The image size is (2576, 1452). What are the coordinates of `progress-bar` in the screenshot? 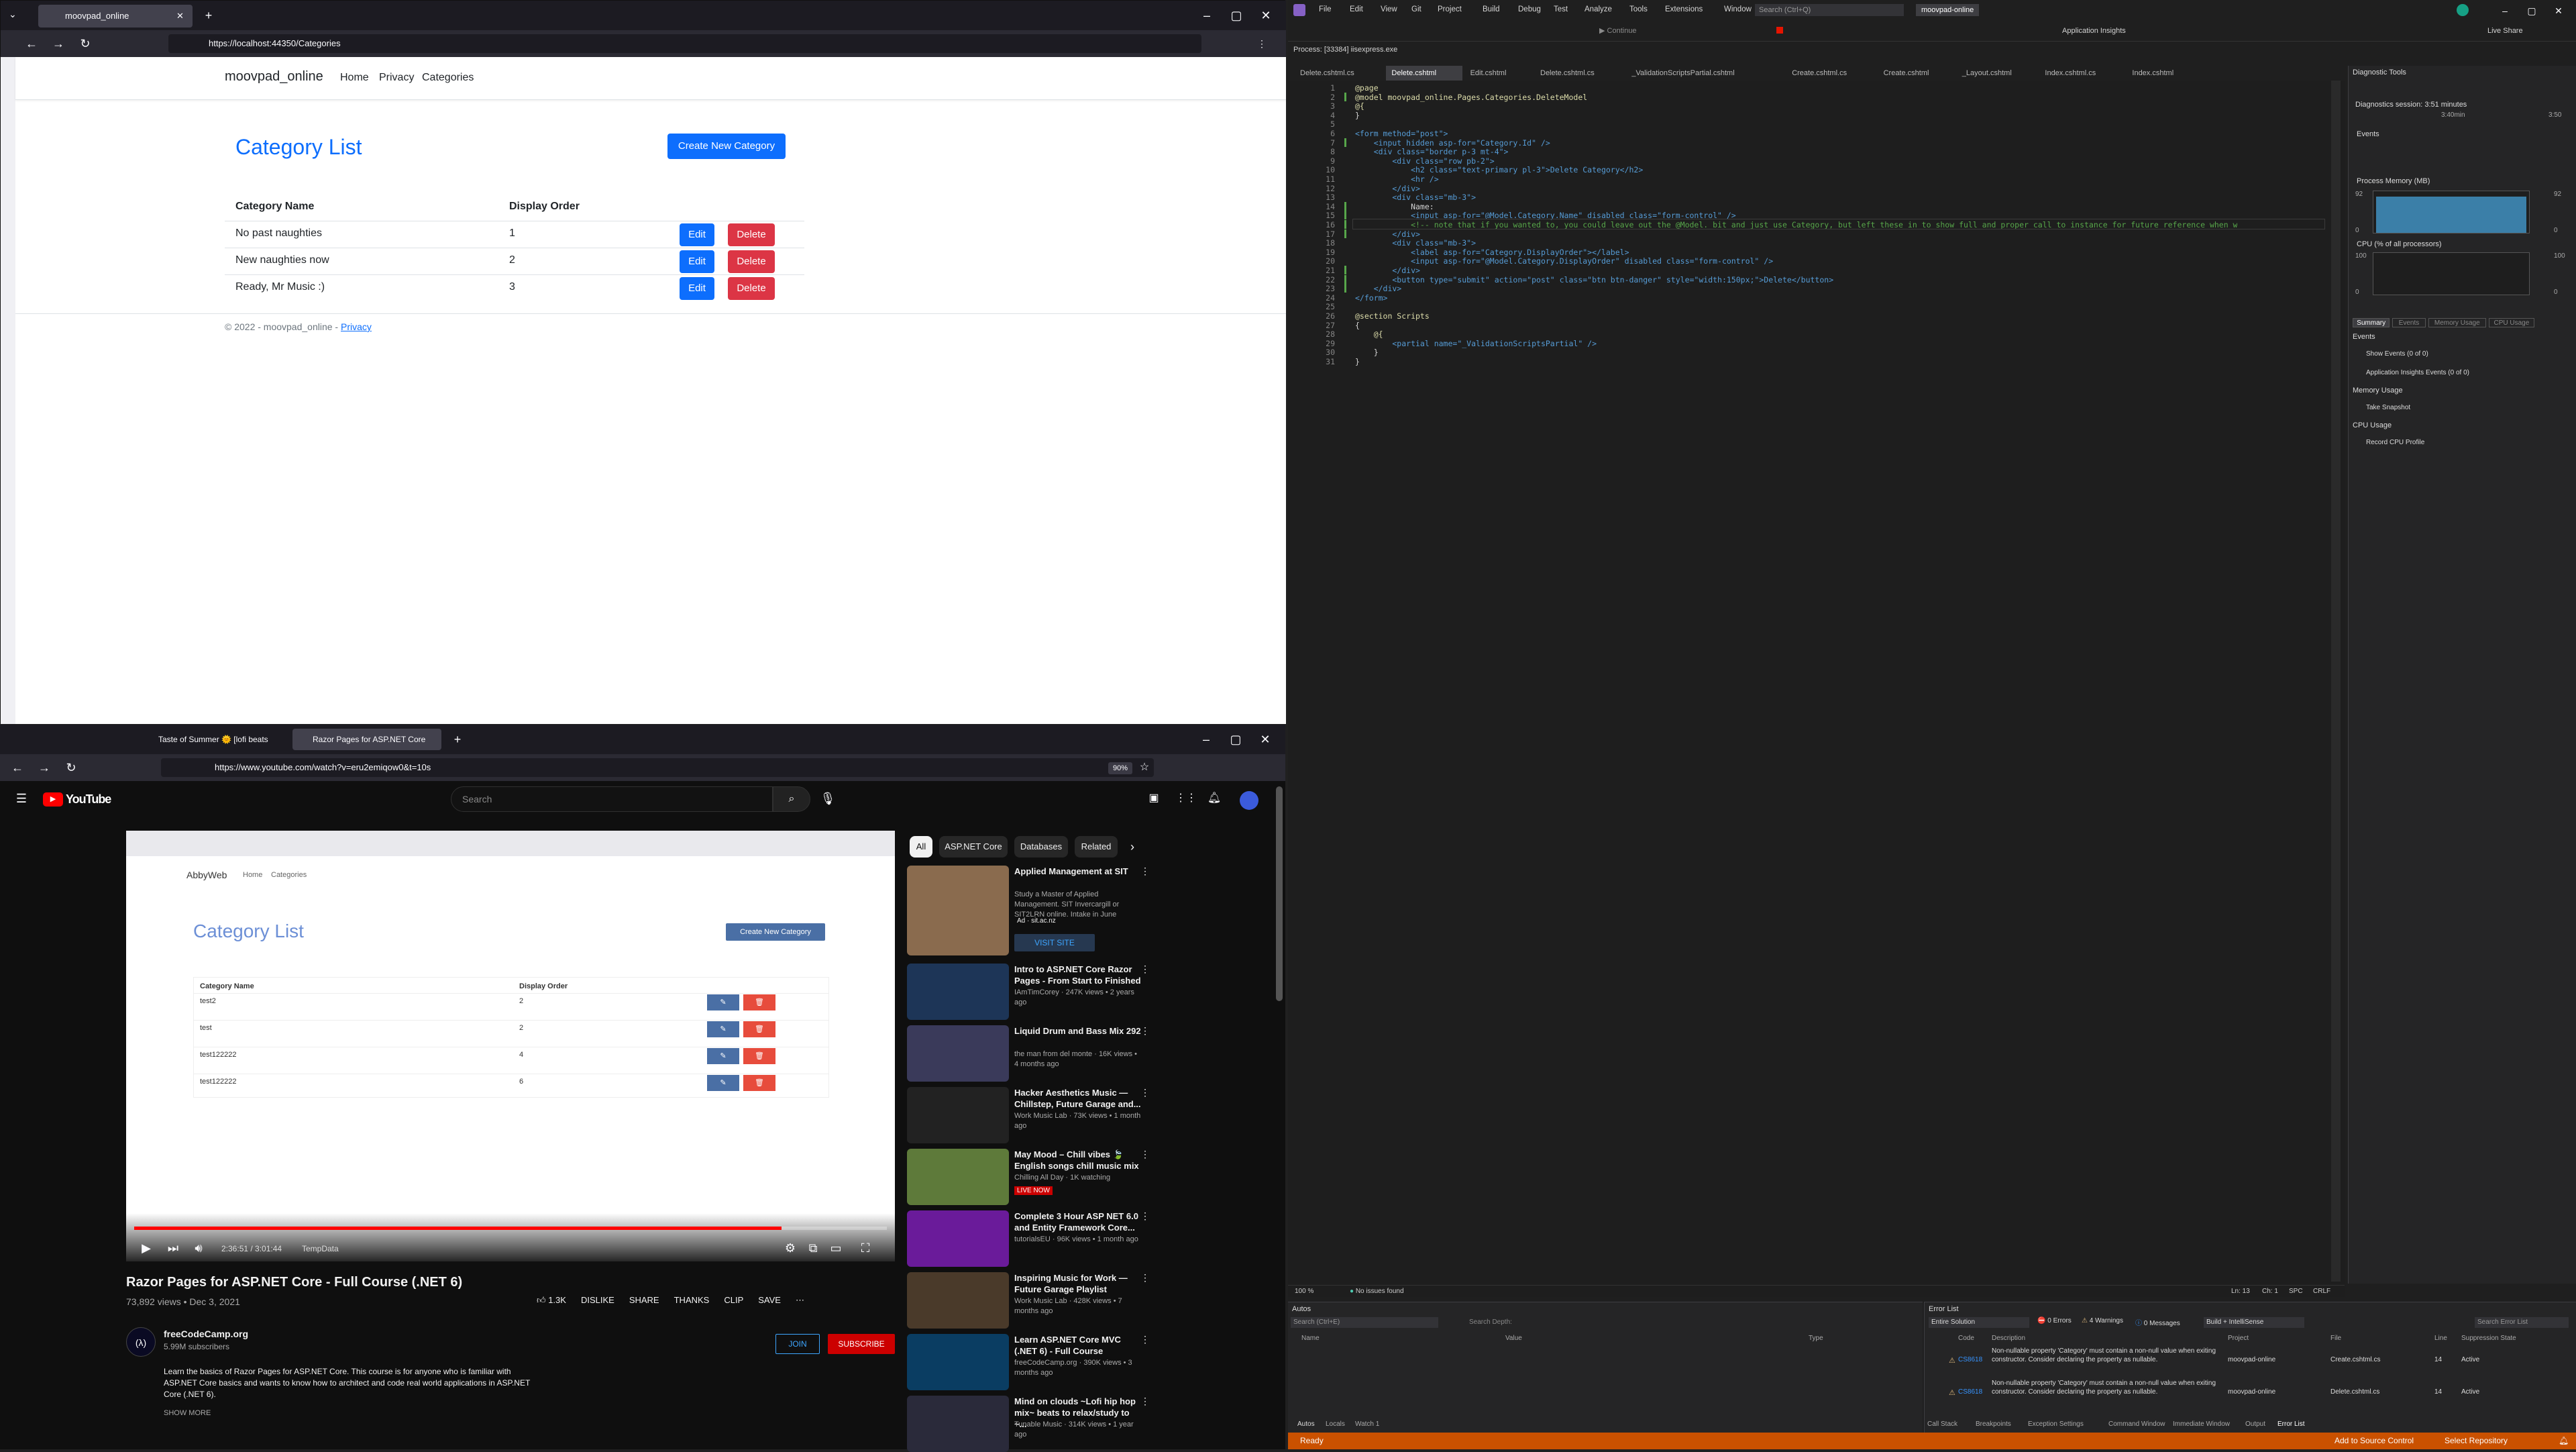 It's located at (510, 1228).